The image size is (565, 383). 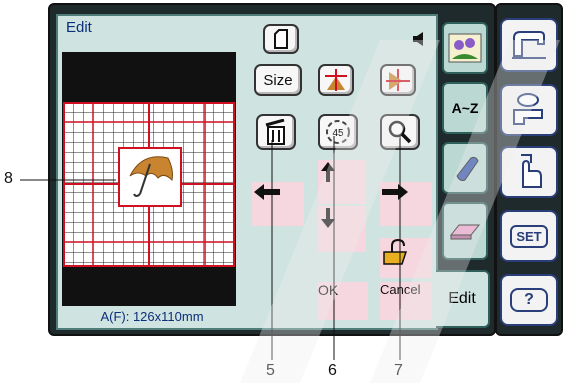 I want to click on callout-7: 7, so click(x=398, y=370).